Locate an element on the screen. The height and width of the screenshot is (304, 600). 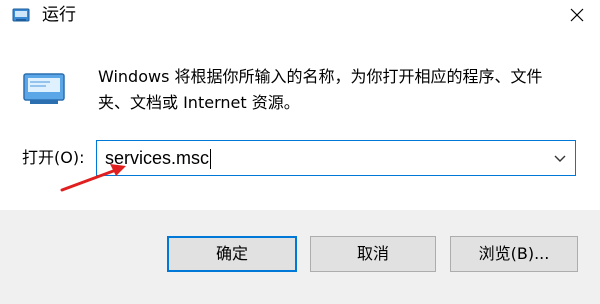
ok-button: 确定 is located at coordinates (232, 254).